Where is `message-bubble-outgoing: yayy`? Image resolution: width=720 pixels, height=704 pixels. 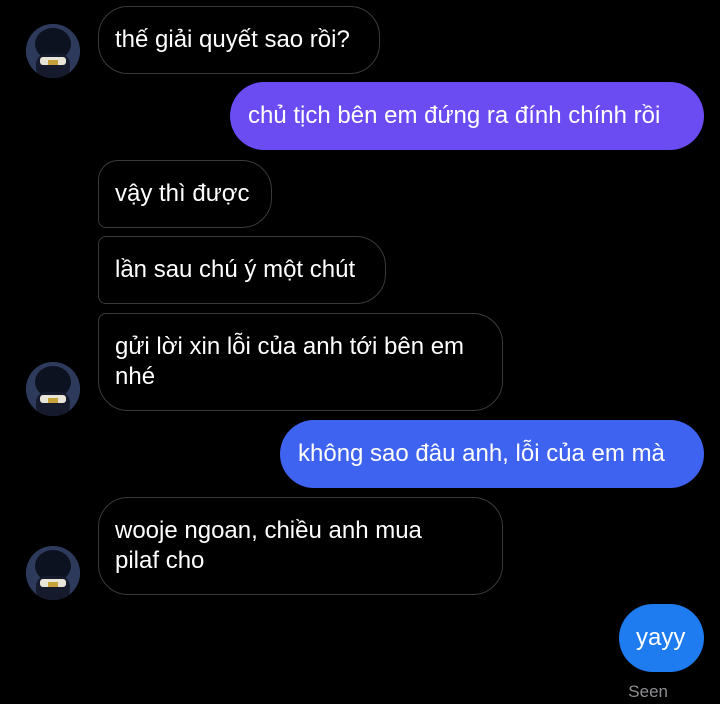 message-bubble-outgoing: yayy is located at coordinates (661, 638).